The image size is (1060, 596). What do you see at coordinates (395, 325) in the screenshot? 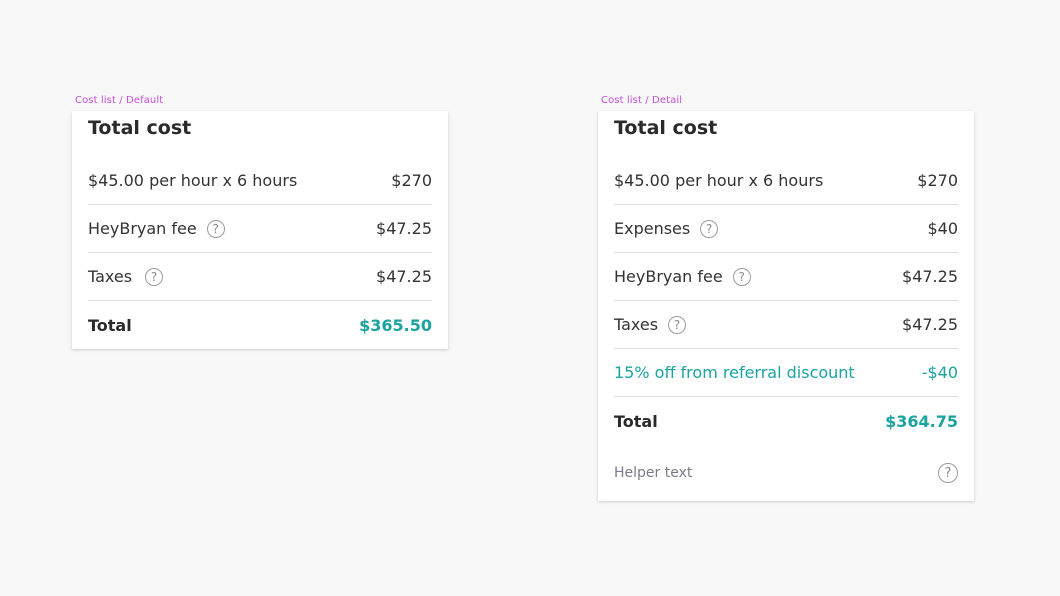
I see `total-value: $365.50` at bounding box center [395, 325].